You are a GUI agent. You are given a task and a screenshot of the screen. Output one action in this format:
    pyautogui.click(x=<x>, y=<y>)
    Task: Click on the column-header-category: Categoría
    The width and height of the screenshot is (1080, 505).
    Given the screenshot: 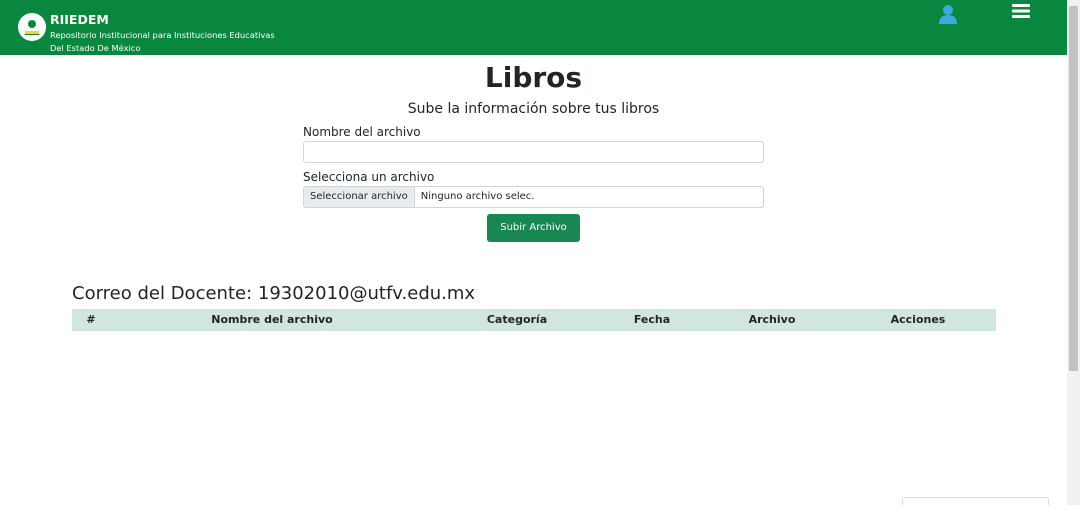 What is the action you would take?
    pyautogui.click(x=517, y=319)
    